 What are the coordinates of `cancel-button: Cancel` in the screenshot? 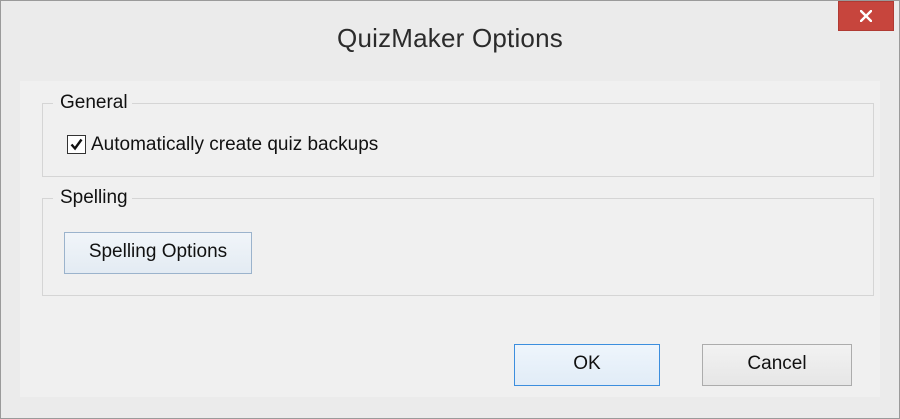 It's located at (777, 365).